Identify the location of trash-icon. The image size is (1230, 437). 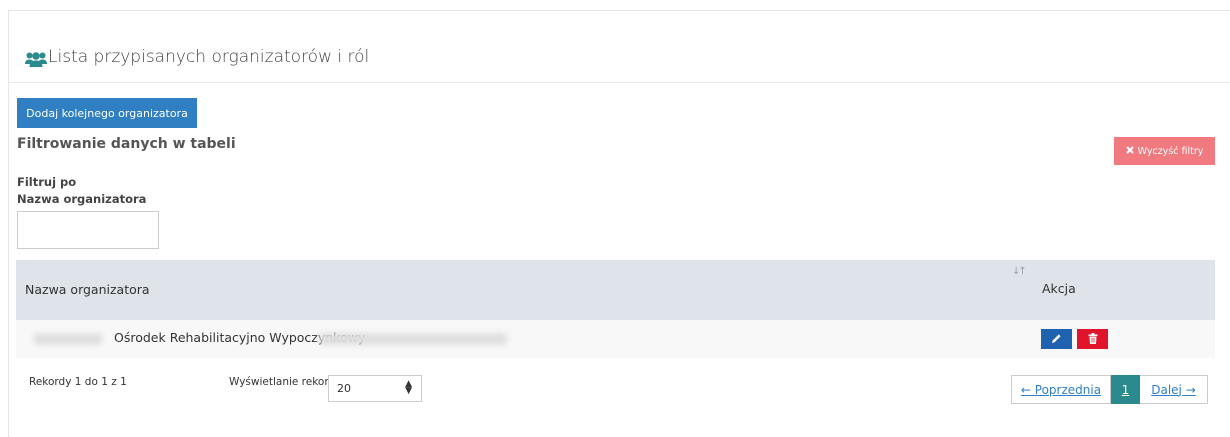
(1093, 339).